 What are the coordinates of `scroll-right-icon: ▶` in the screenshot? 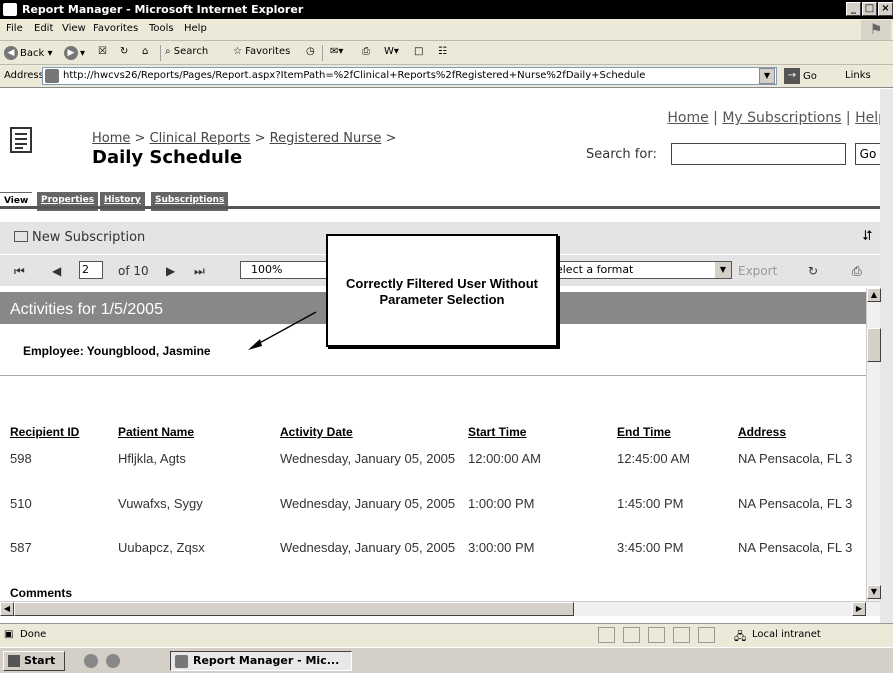 It's located at (859, 609).